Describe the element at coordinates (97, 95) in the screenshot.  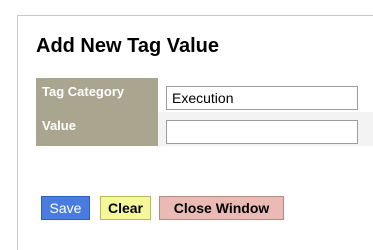
I see `tag-category-label: Tag Category` at that location.